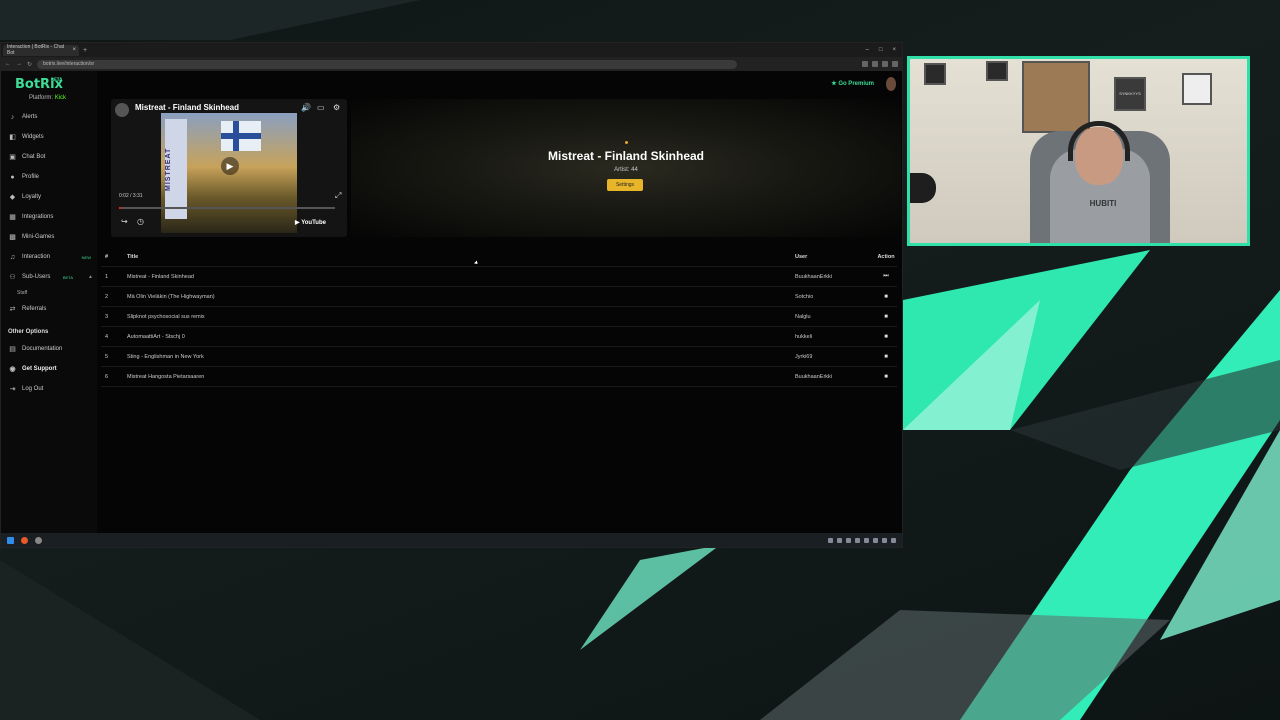 Image resolution: width=1280 pixels, height=720 pixels. What do you see at coordinates (29, 64) in the screenshot?
I see `reload-icon: ↻` at bounding box center [29, 64].